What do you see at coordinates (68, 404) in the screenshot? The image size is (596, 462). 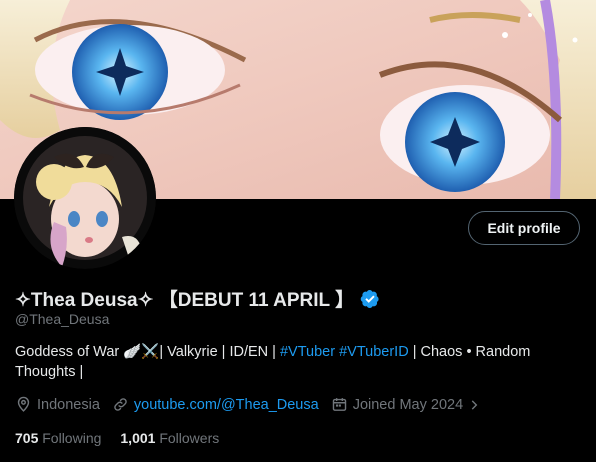 I see `location-text: Indonesia` at bounding box center [68, 404].